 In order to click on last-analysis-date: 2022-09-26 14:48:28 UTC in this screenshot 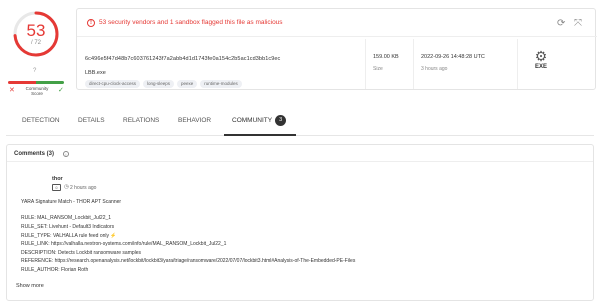, I will do `click(453, 57)`.